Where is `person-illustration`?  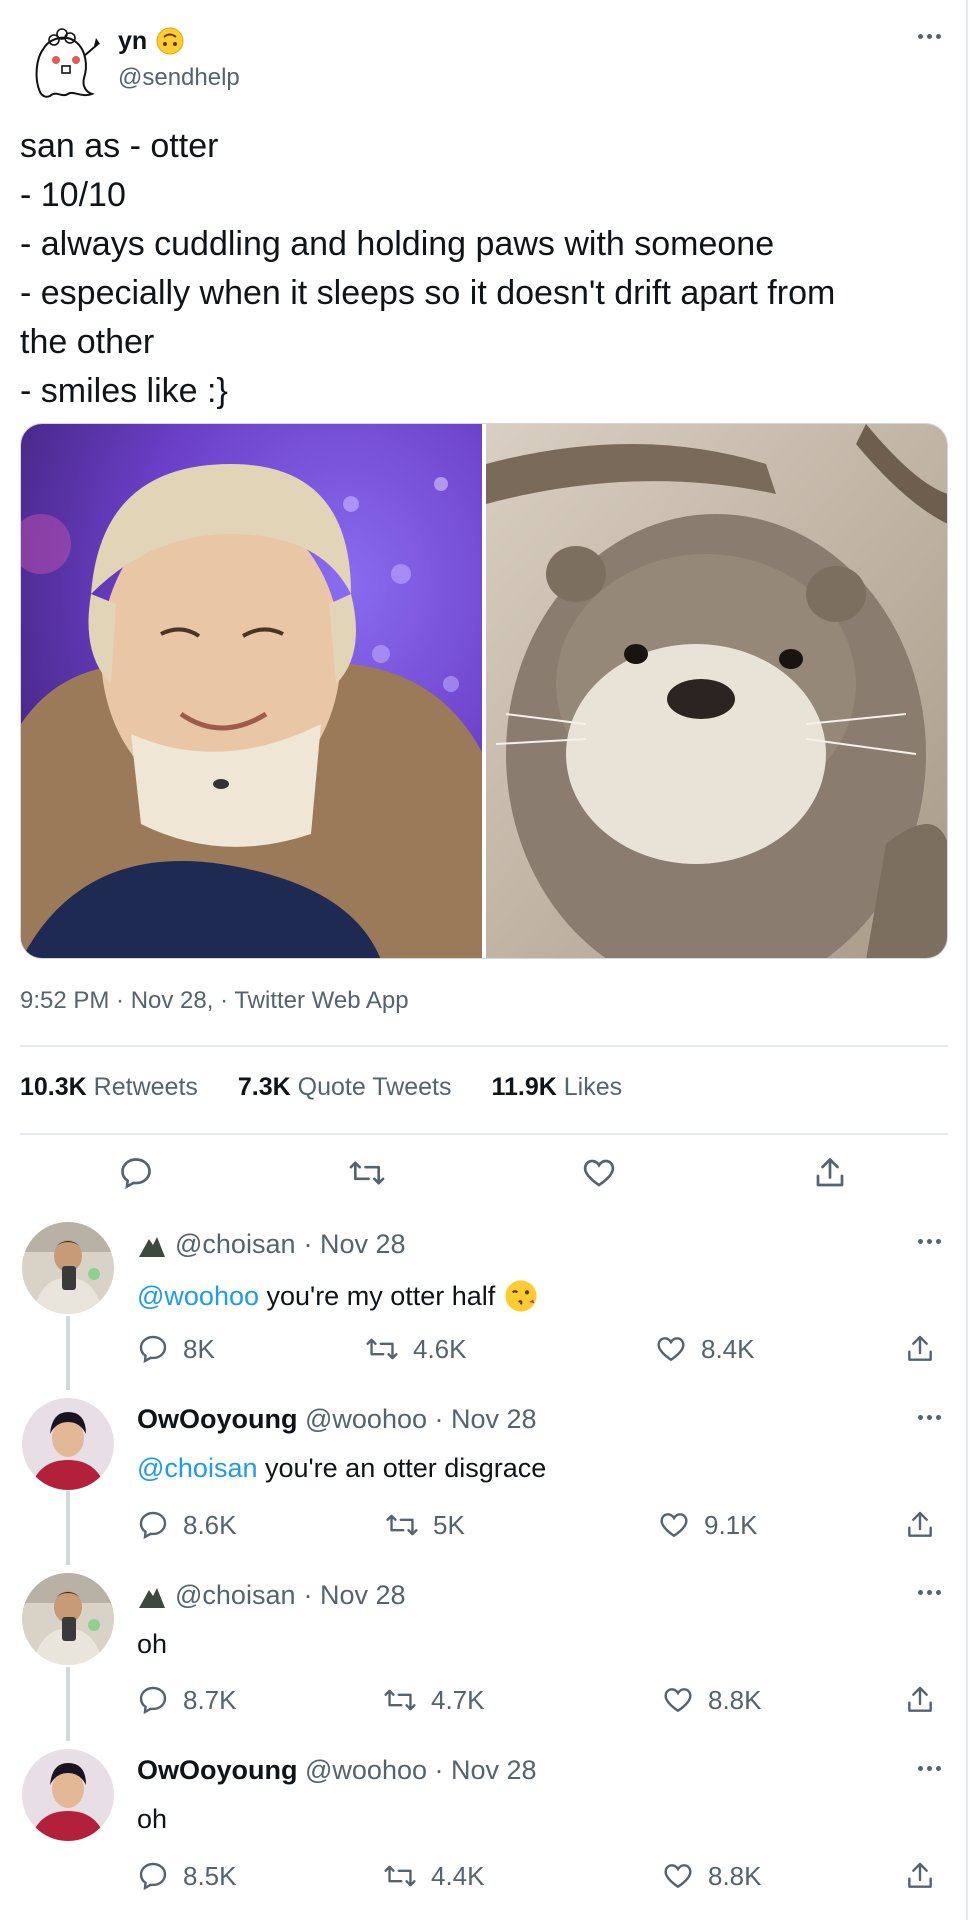 person-illustration is located at coordinates (252, 691).